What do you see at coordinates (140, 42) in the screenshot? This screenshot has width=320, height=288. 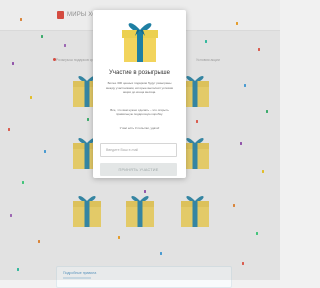 I see `gift-box-icon` at bounding box center [140, 42].